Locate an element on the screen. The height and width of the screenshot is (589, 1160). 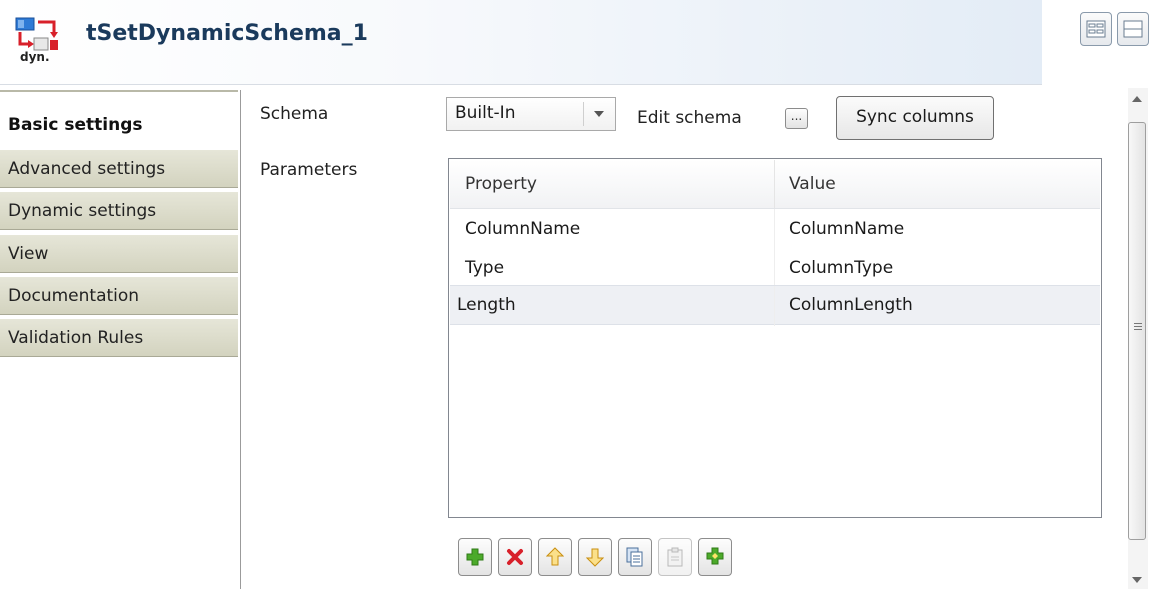
paste-button is located at coordinates (675, 557).